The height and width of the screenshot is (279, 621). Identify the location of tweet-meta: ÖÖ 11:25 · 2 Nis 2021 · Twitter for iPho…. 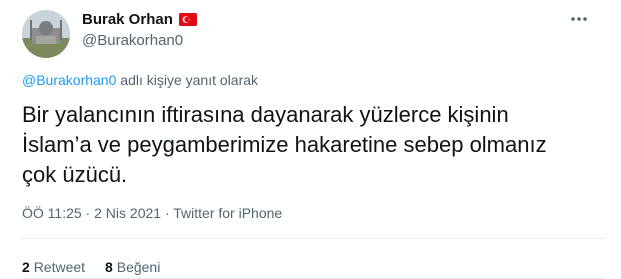
(152, 213).